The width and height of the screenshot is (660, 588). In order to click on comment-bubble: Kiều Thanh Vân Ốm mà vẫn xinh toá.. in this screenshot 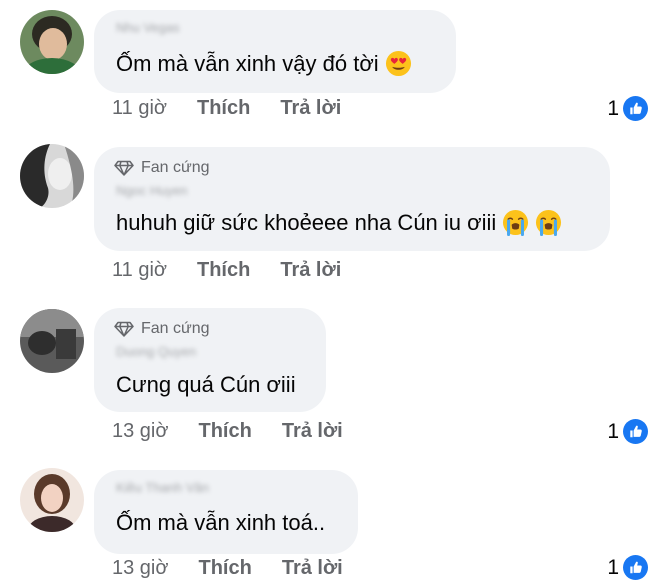, I will do `click(226, 512)`.